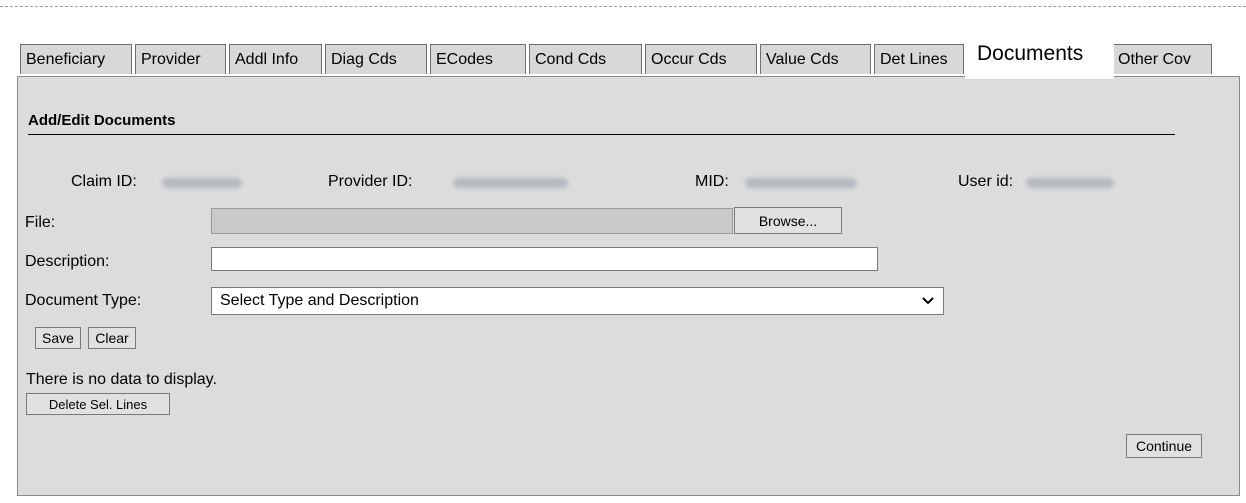 This screenshot has width=1246, height=503. I want to click on tab-addl-info: Addl Info, so click(275, 59).